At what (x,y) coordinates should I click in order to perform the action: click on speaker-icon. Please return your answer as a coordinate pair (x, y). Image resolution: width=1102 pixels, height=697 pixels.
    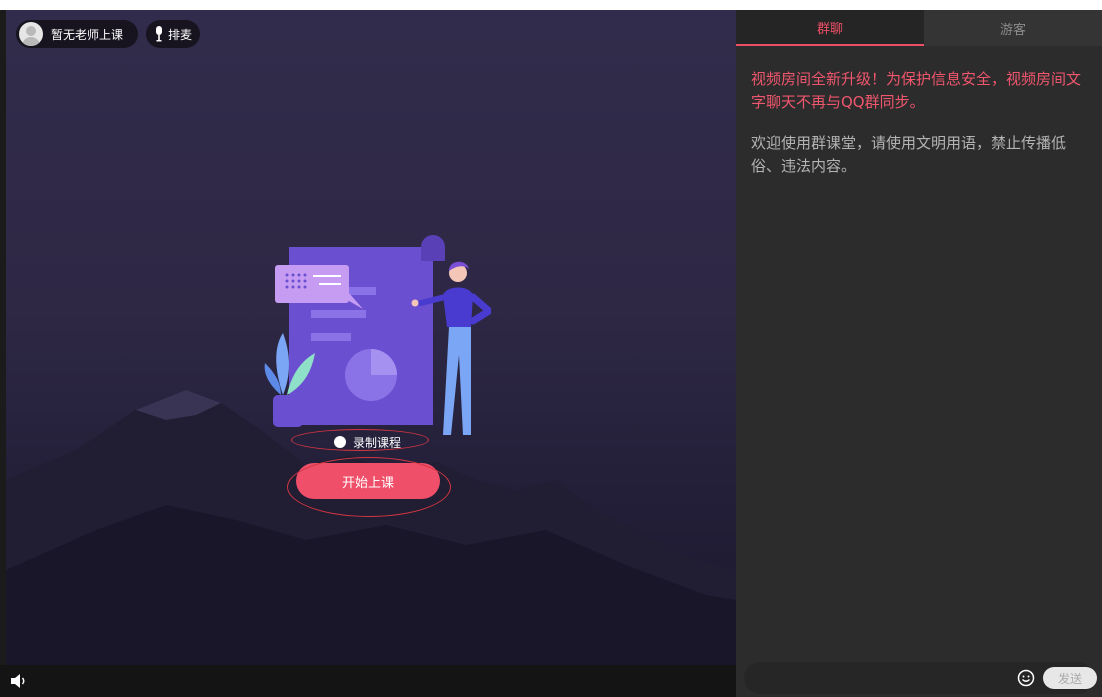
    Looking at the image, I should click on (19, 681).